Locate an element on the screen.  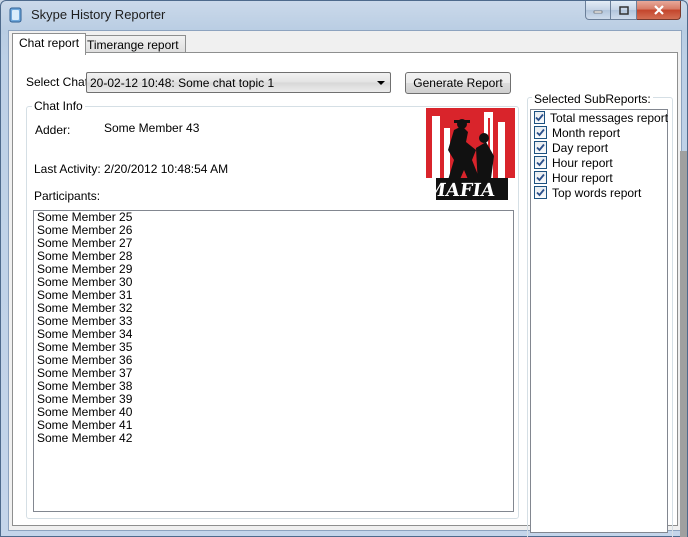
select-chat-combo: 20-02-12 10:48: Some chat topic 1 is located at coordinates (238, 82).